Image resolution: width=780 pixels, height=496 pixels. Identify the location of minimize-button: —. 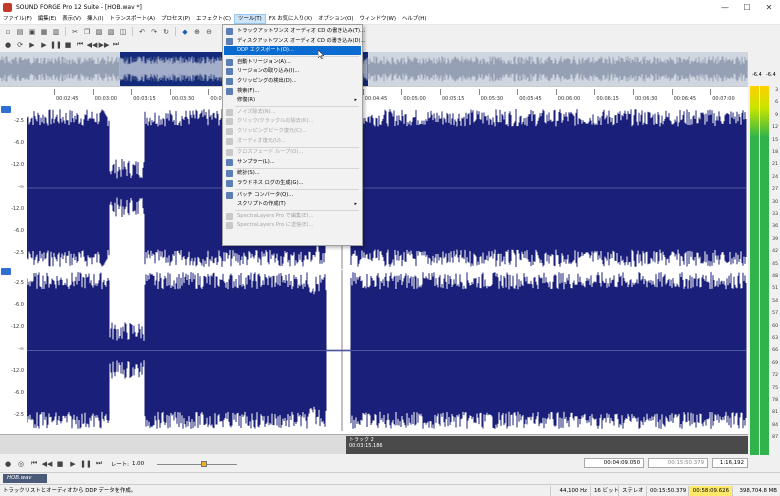
(725, 7).